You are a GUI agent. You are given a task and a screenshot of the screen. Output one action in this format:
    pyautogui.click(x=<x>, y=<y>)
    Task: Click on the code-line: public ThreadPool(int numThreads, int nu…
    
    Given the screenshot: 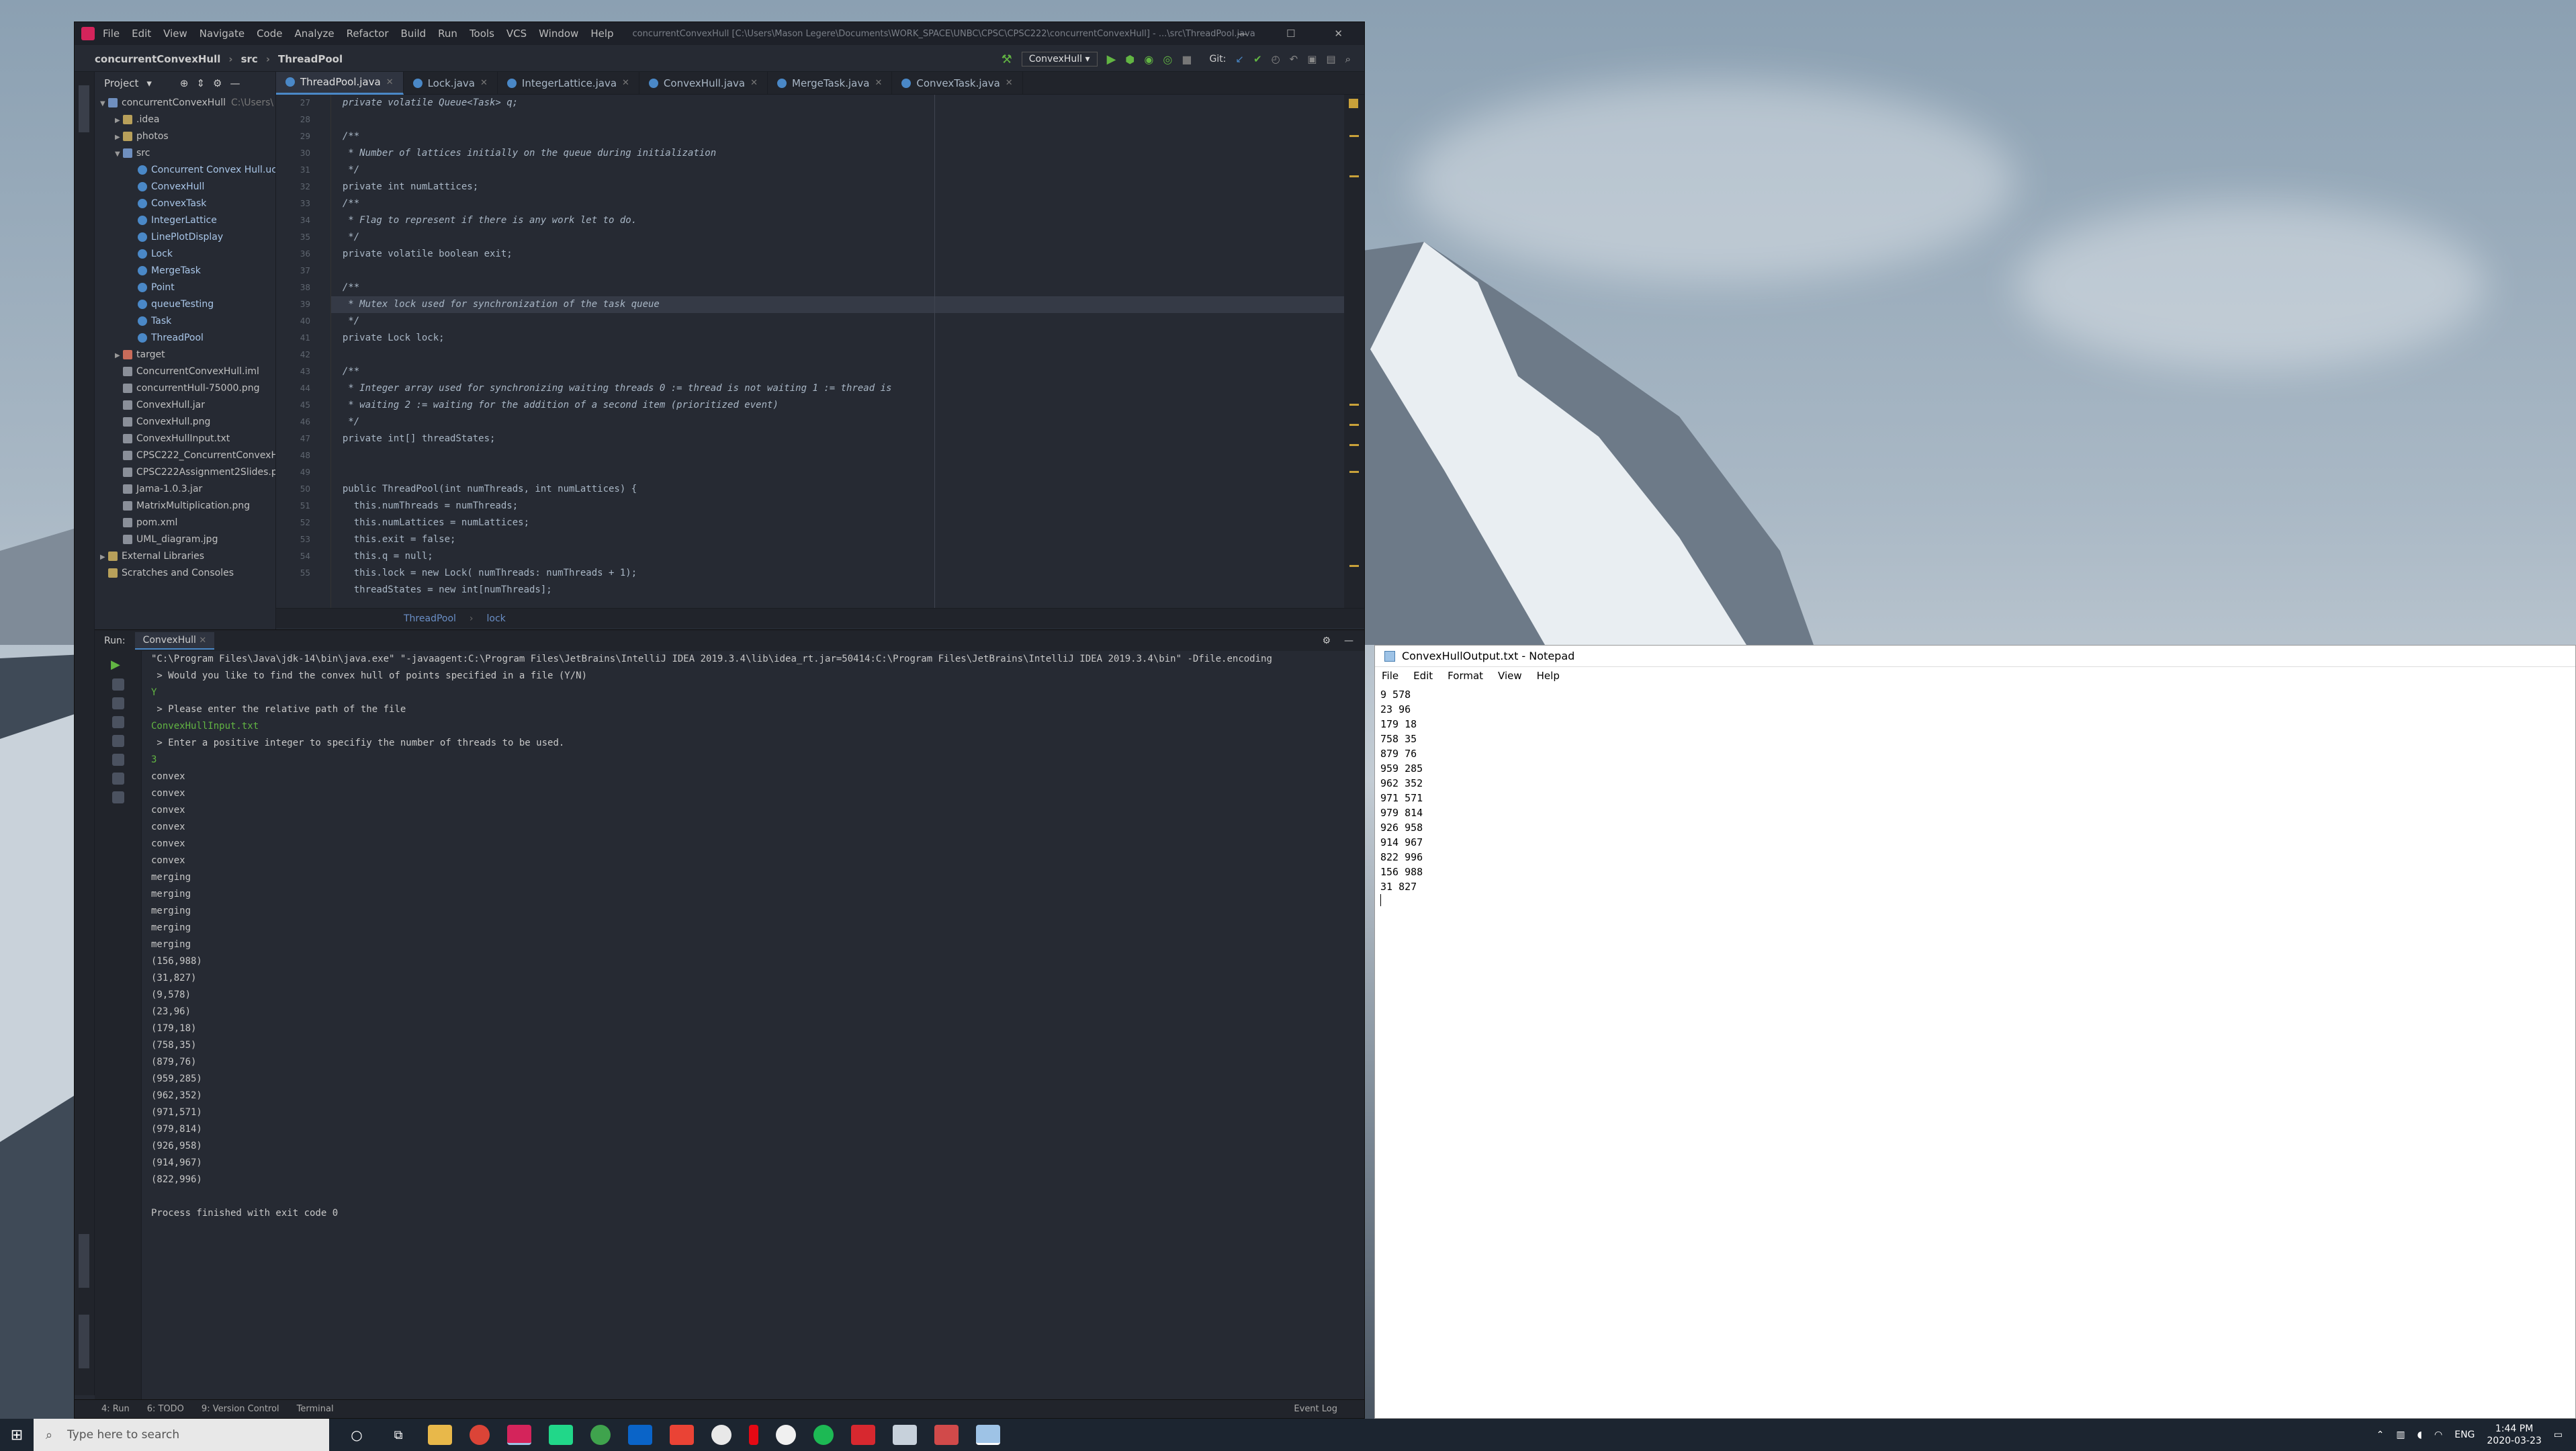 What is the action you would take?
    pyautogui.click(x=842, y=489)
    